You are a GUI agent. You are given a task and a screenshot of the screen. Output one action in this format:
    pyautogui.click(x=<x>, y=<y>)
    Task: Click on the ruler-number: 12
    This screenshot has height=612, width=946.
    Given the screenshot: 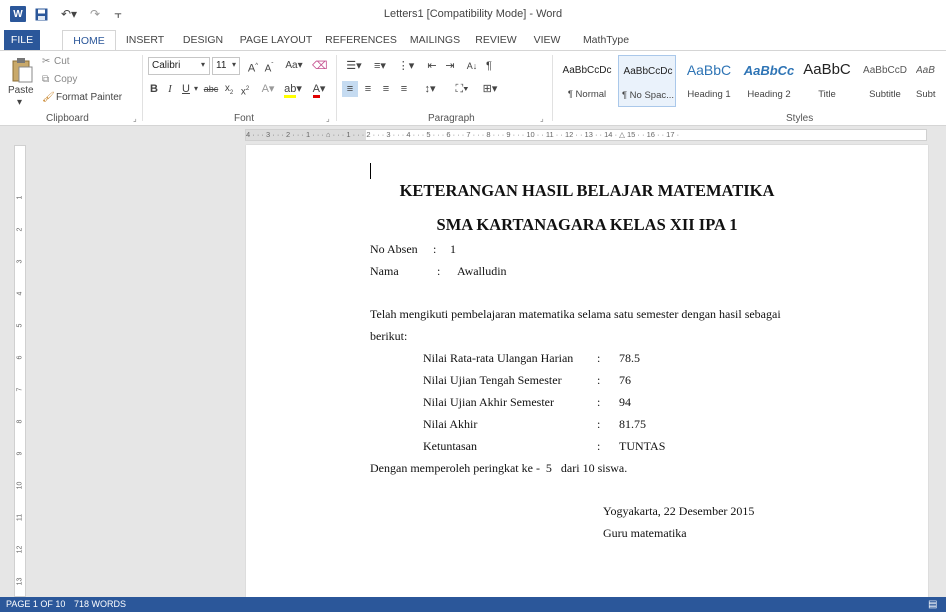 What is the action you would take?
    pyautogui.click(x=20, y=549)
    